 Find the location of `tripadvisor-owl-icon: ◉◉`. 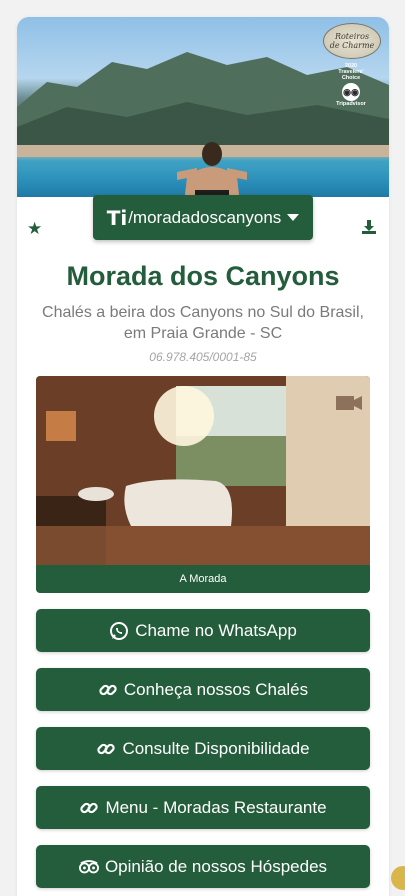

tripadvisor-owl-icon: ◉◉ is located at coordinates (351, 92).